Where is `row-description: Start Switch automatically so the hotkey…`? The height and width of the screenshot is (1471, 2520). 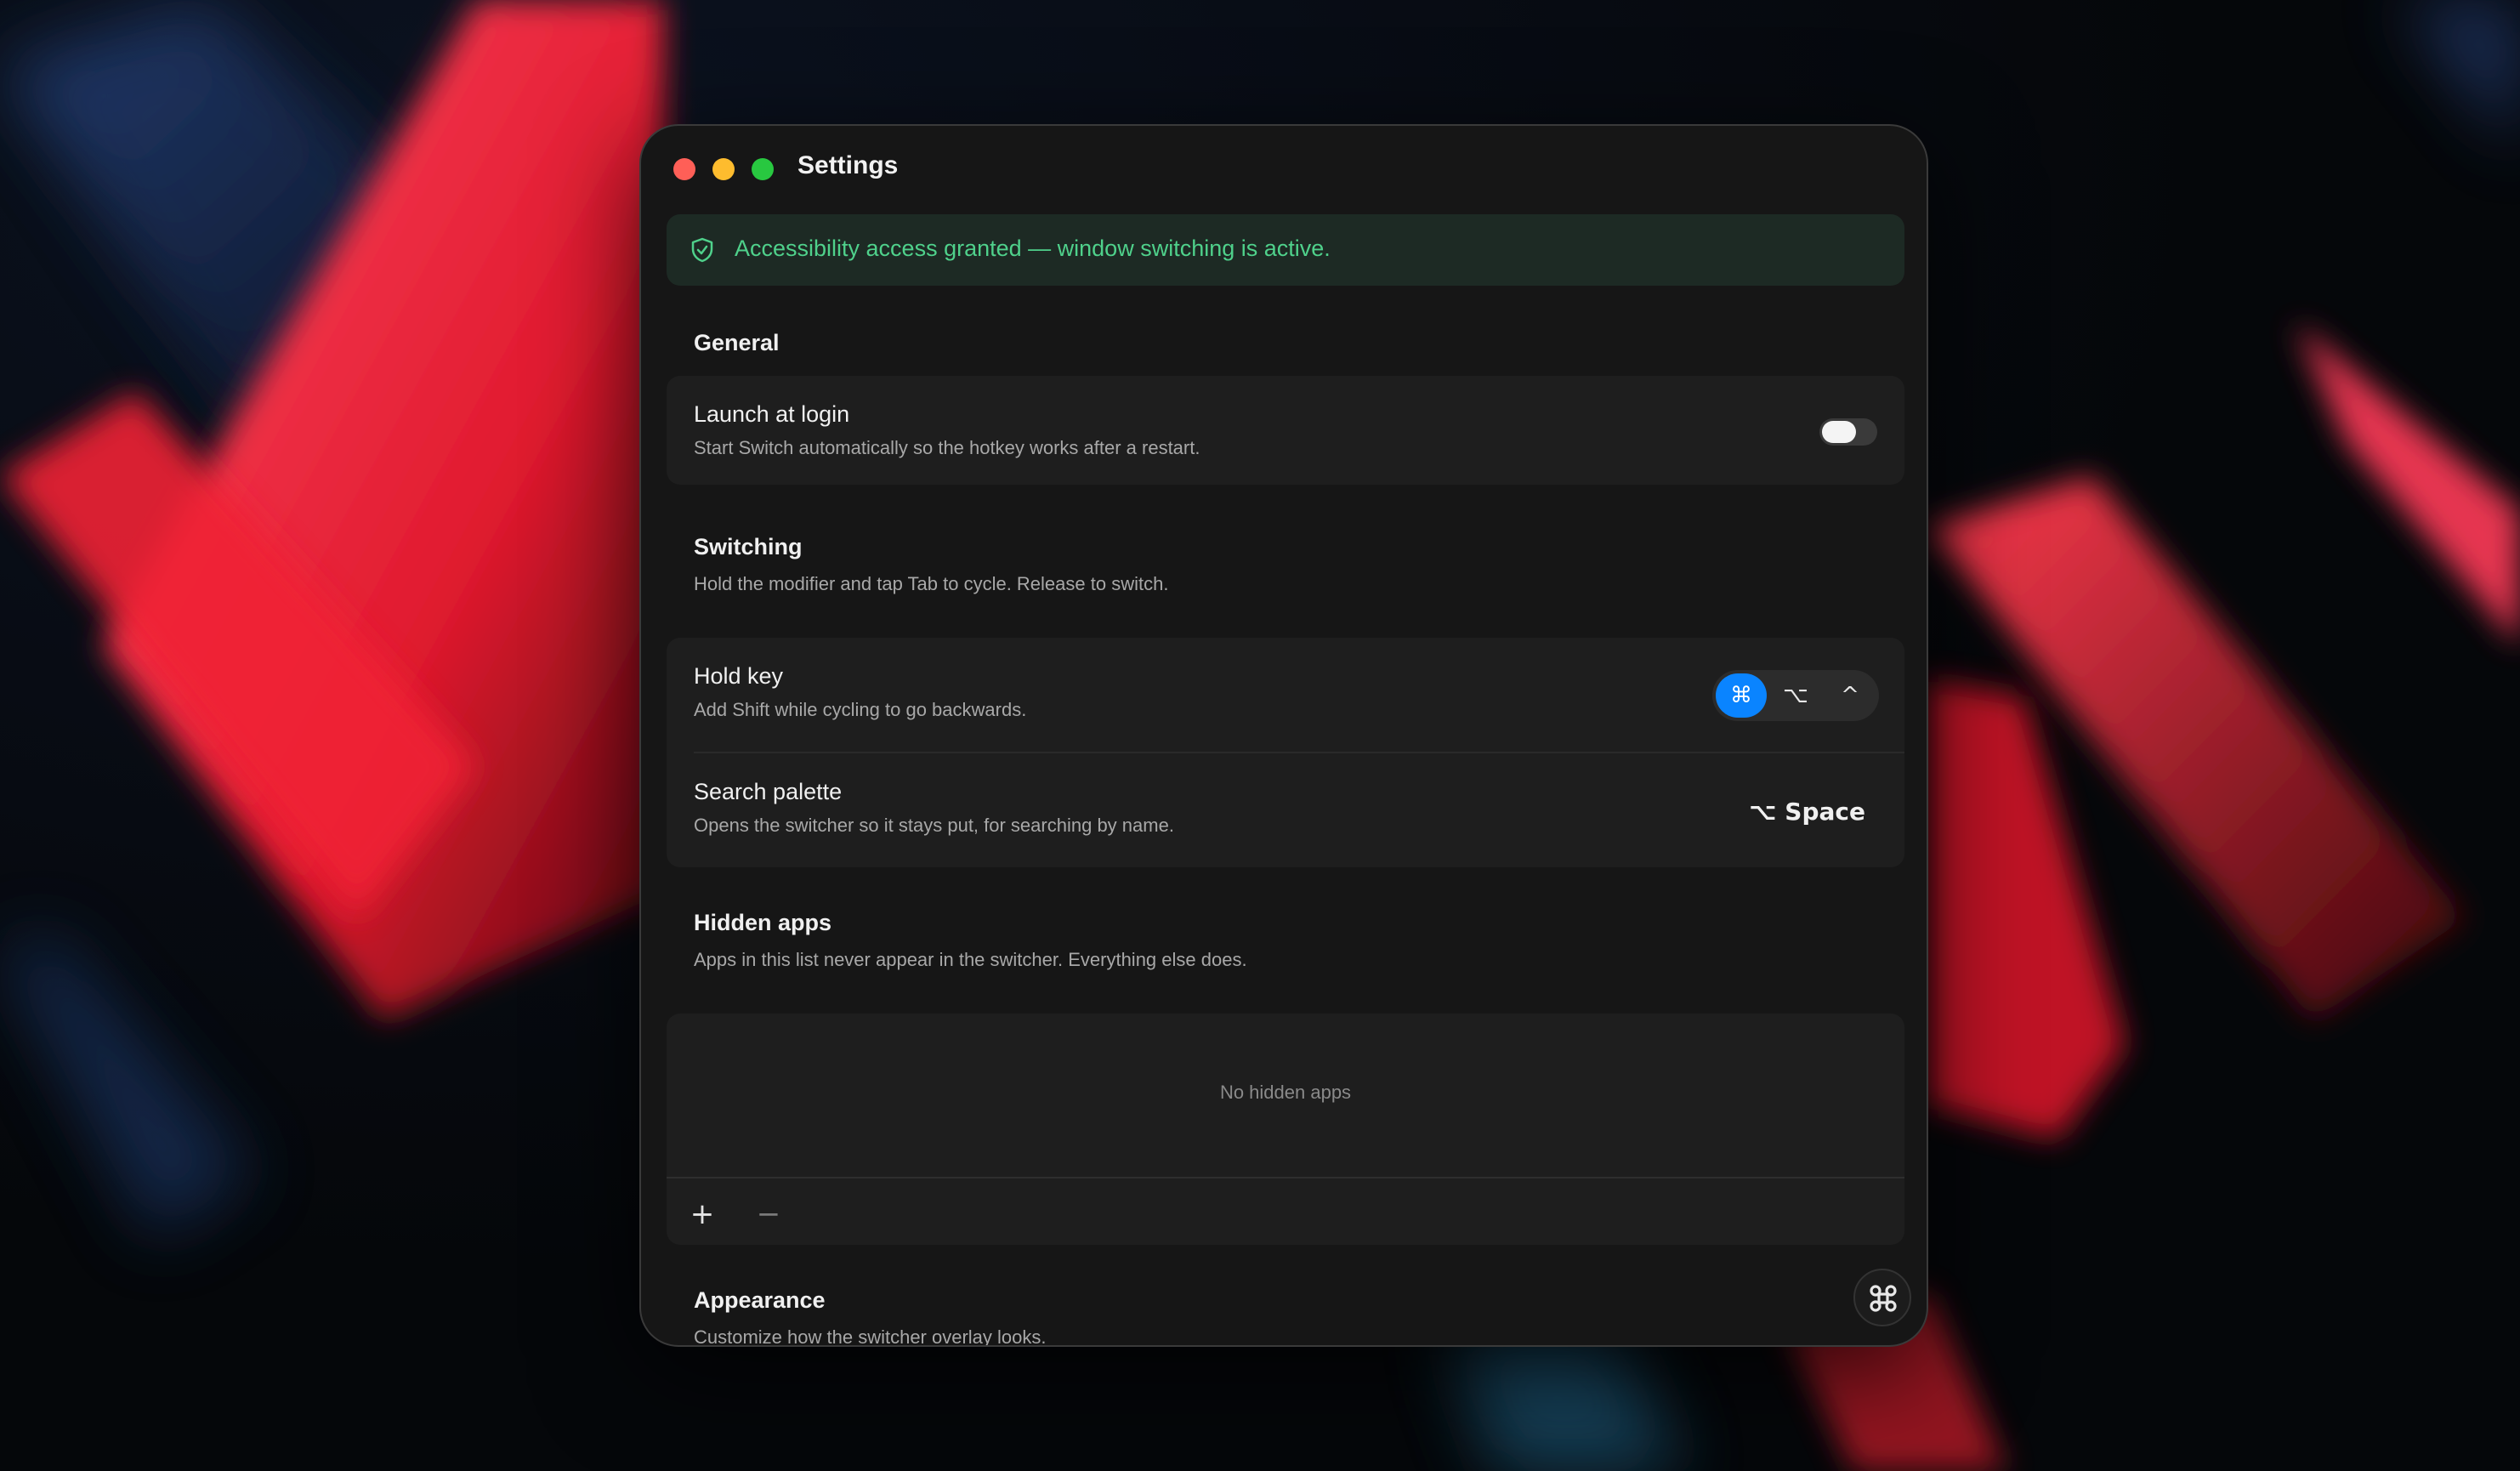 row-description: Start Switch automatically so the hotkey… is located at coordinates (947, 448).